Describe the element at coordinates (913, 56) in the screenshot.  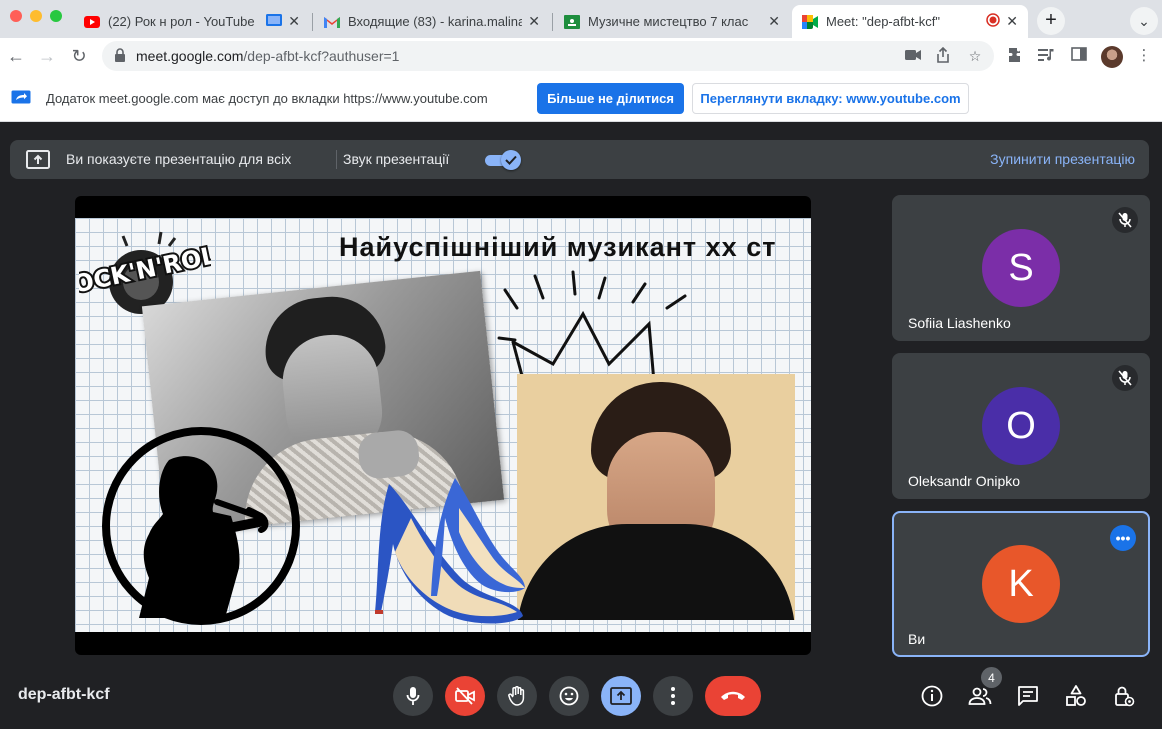
I see `camera-in-use-icon` at that location.